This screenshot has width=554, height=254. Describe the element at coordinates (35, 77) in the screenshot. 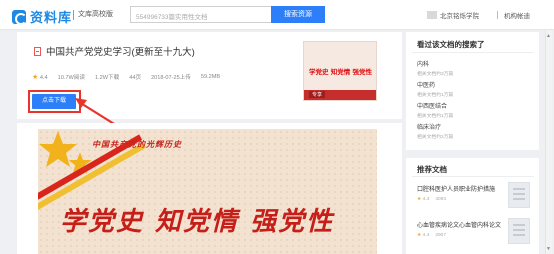

I see `star-icon: ★` at that location.